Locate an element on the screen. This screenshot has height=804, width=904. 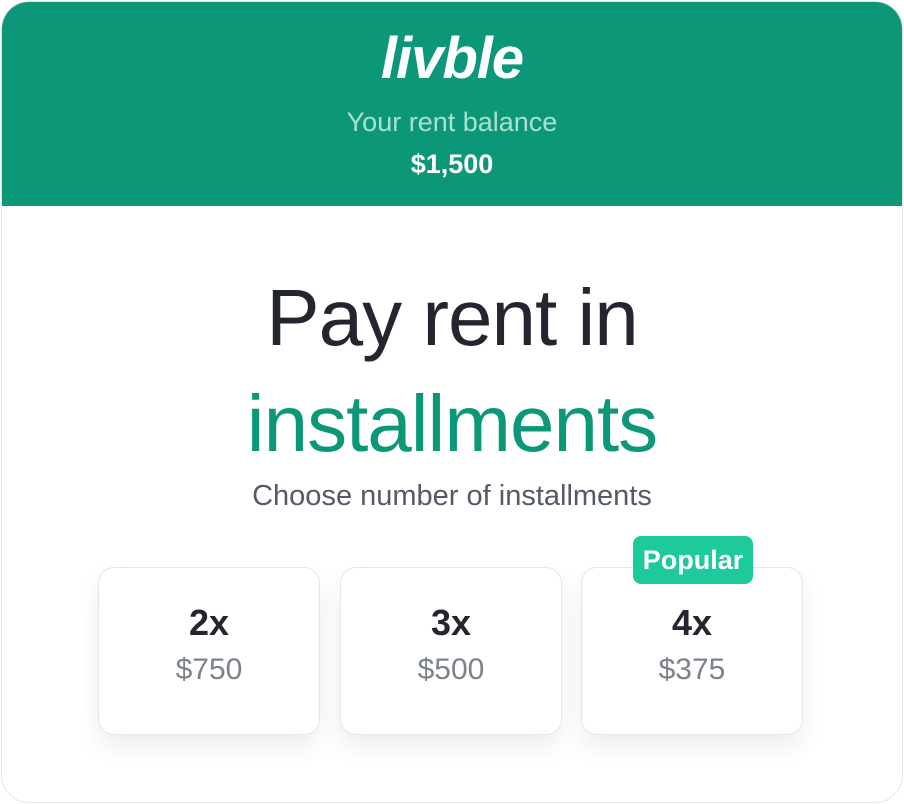
installment-count: 3x is located at coordinates (451, 622).